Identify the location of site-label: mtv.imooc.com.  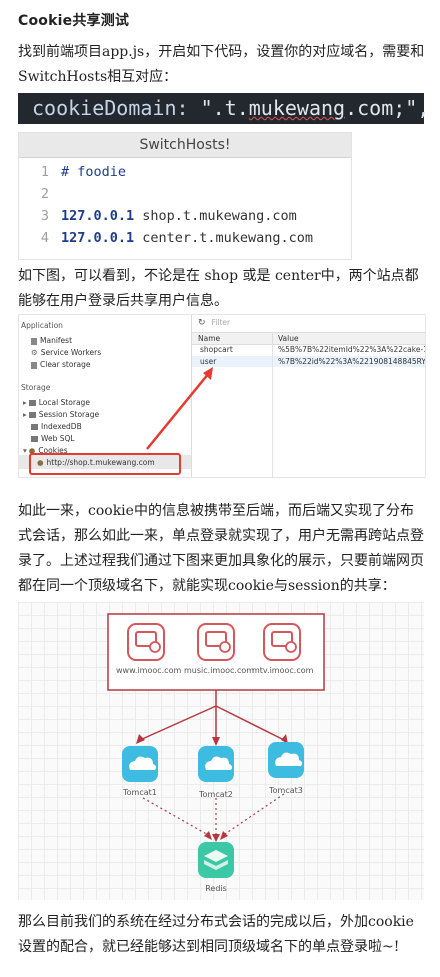
(283, 670).